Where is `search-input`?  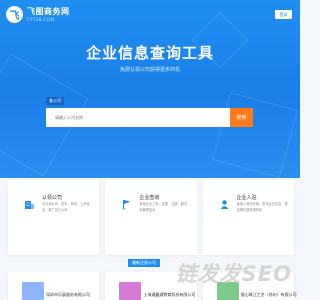 search-input is located at coordinates (138, 117).